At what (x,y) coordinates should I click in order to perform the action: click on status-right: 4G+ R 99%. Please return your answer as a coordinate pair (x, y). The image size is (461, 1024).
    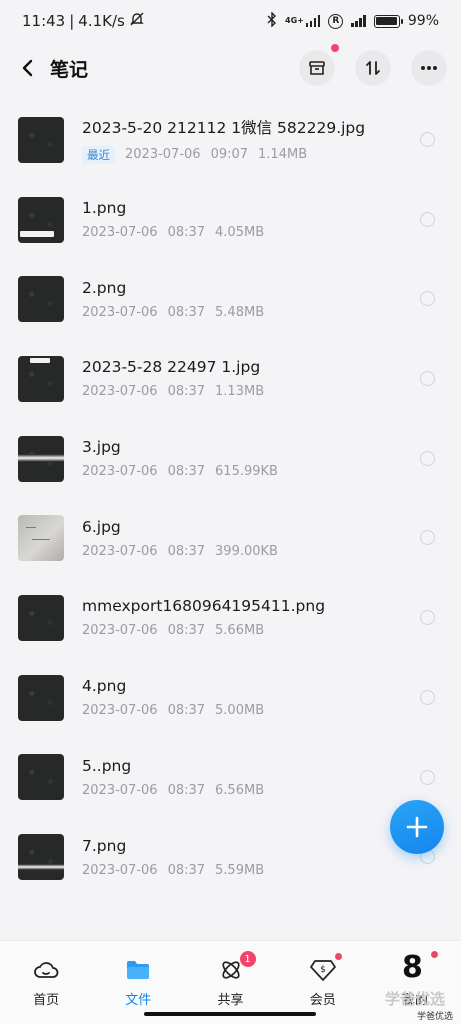
    Looking at the image, I should click on (353, 20).